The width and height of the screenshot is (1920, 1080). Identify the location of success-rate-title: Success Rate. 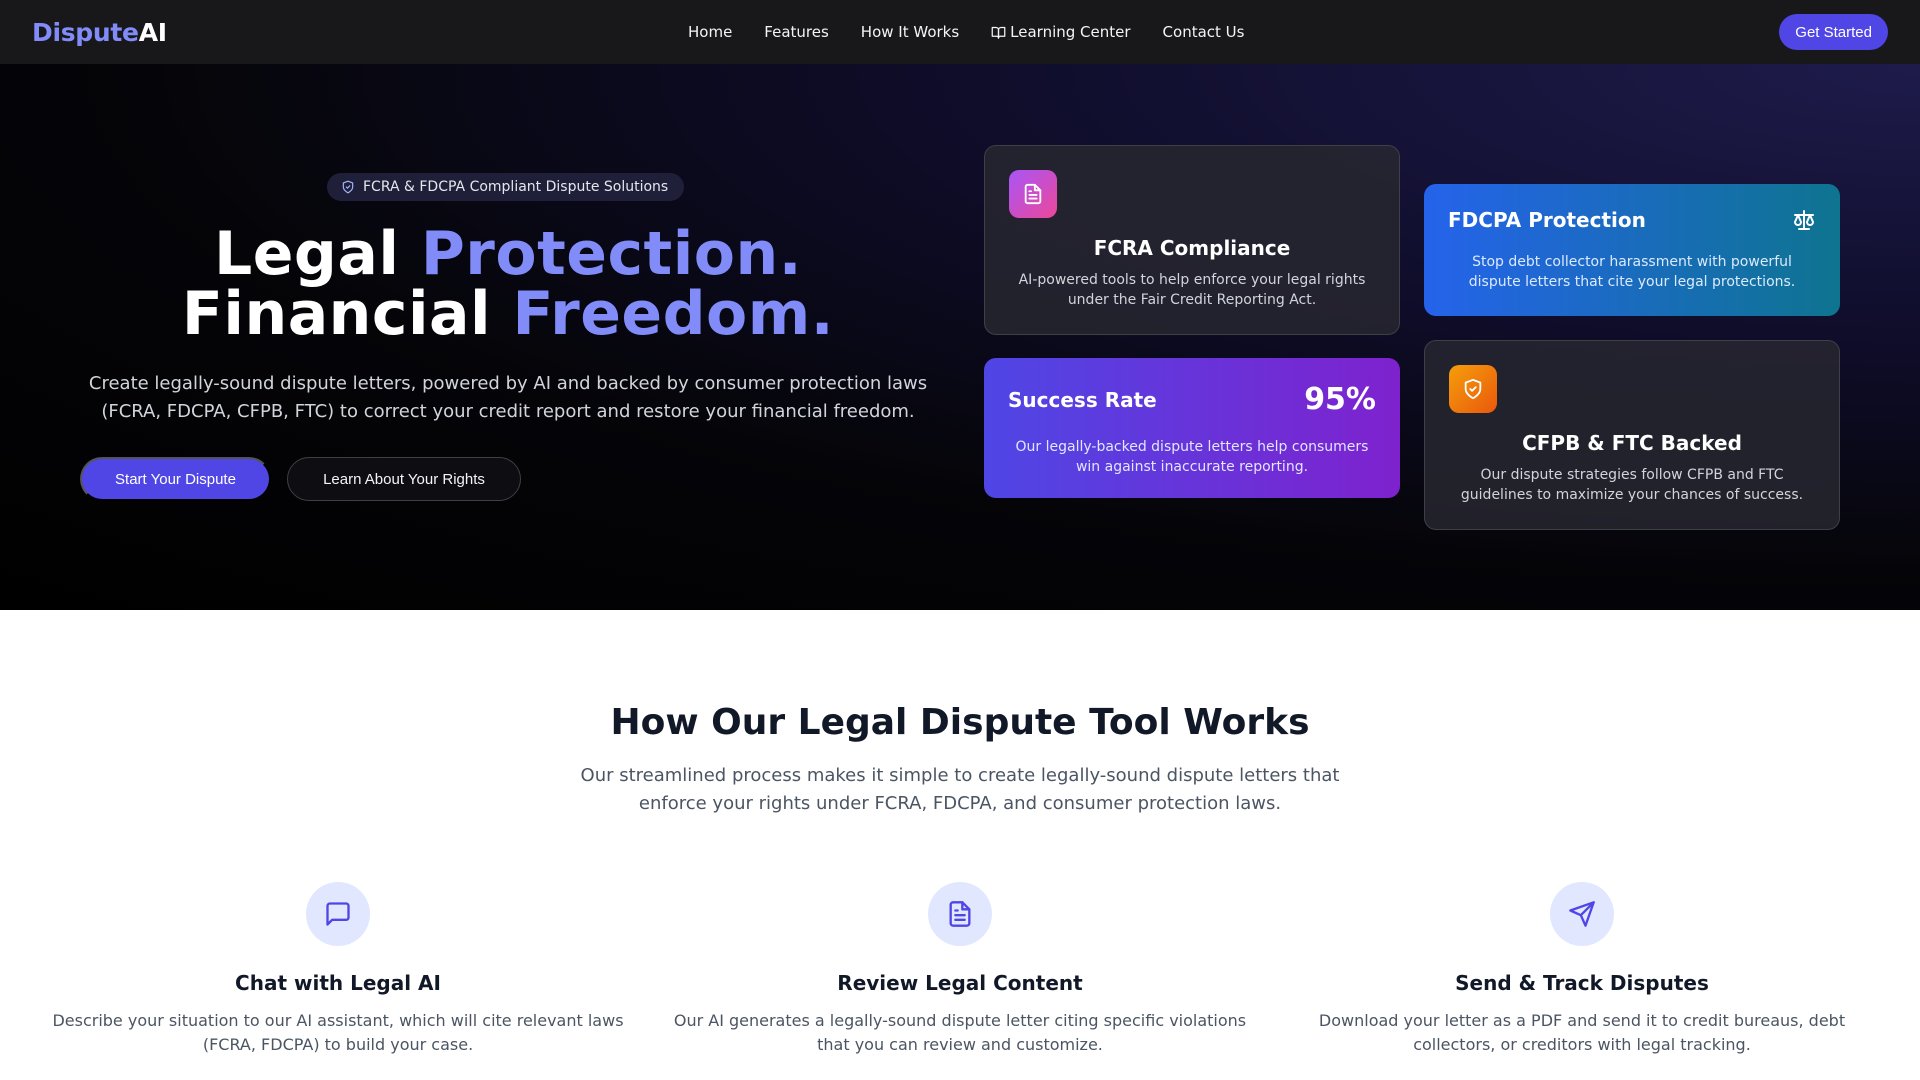
(1082, 399).